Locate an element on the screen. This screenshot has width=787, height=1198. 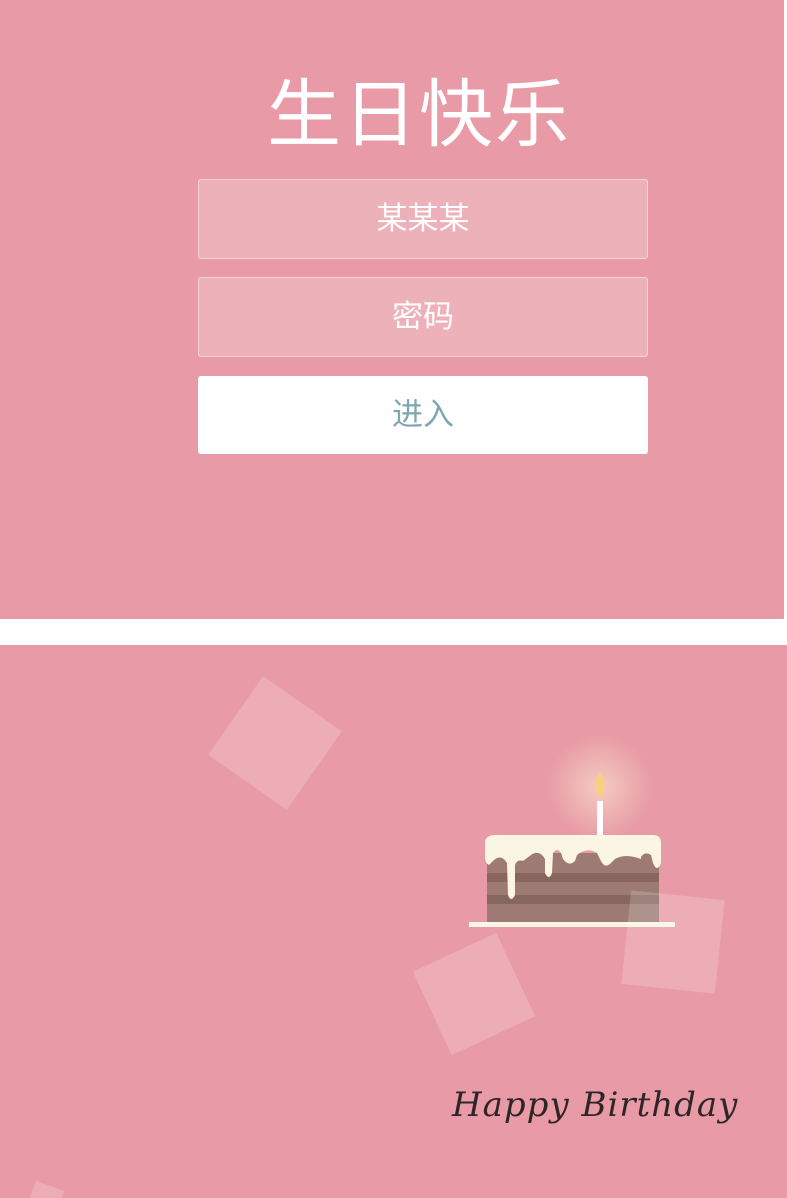
enter-button: 进入 is located at coordinates (423, 415).